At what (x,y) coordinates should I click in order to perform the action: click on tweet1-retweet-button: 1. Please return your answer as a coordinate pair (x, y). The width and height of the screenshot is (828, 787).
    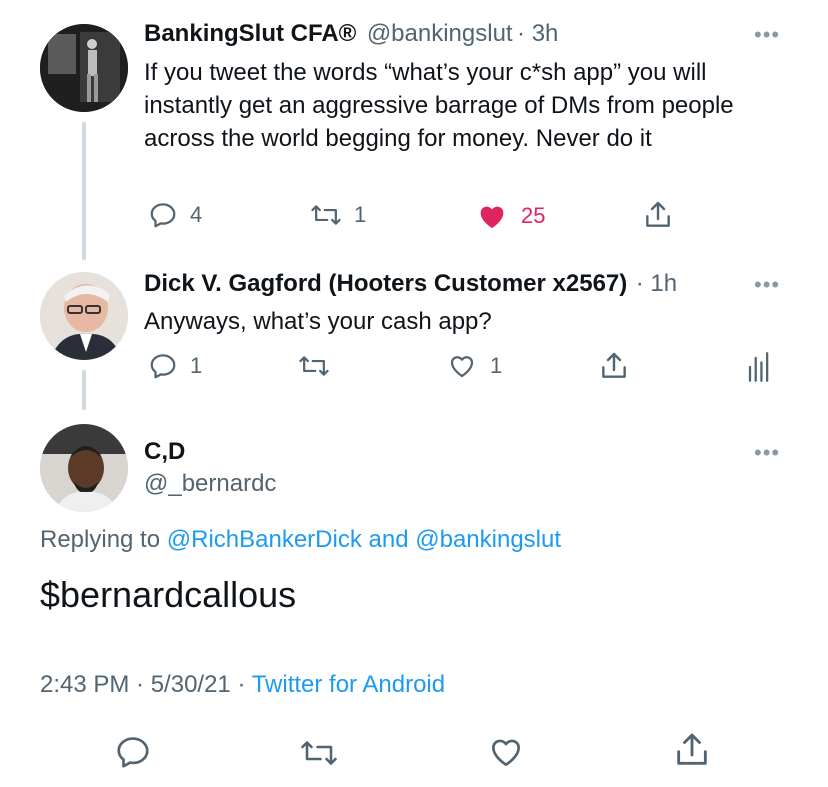
    Looking at the image, I should click on (338, 215).